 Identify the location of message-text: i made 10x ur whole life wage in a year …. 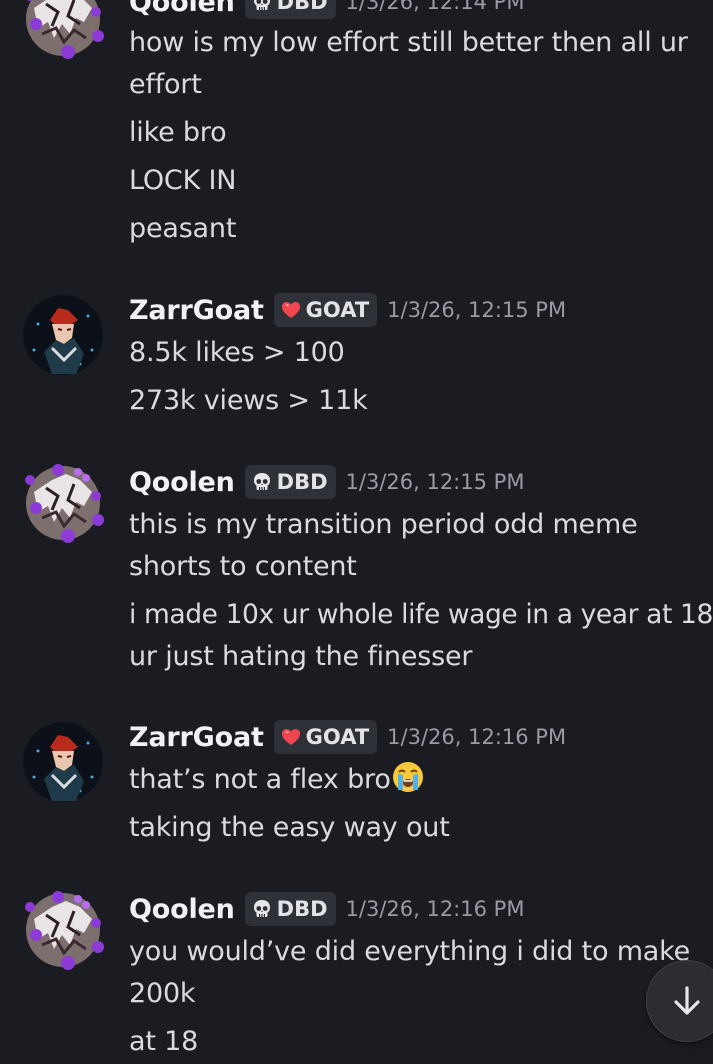
(421, 614).